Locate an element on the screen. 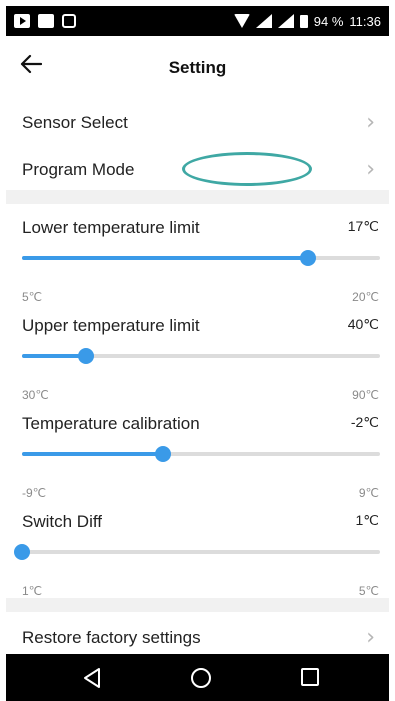 This screenshot has height=701, width=395. slider-max-label: 9℃ is located at coordinates (368, 493).